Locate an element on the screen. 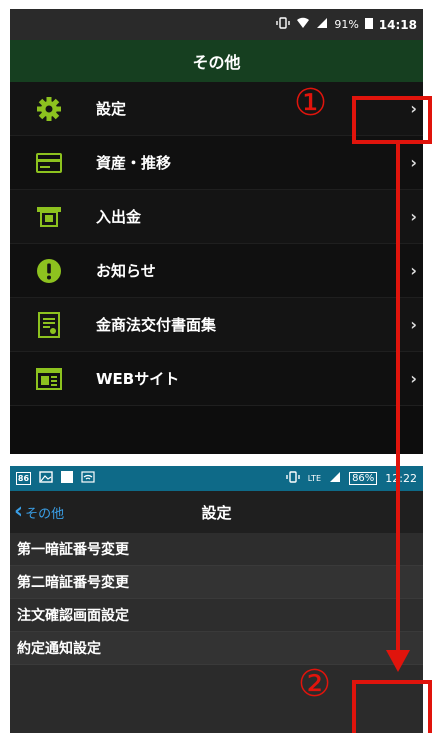  menu-item-assets: 資産・推移 › is located at coordinates (216, 163).